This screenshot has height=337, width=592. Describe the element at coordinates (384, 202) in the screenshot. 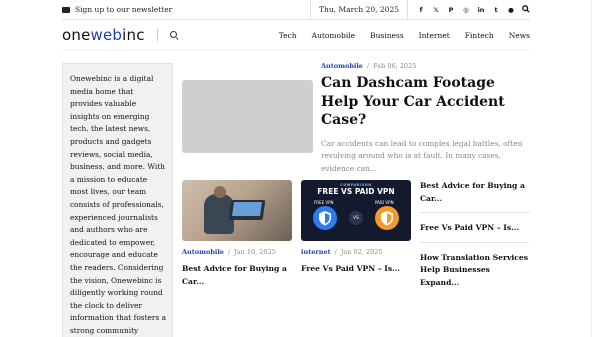

I see `vpn-paid-label: PAID VPN` at that location.